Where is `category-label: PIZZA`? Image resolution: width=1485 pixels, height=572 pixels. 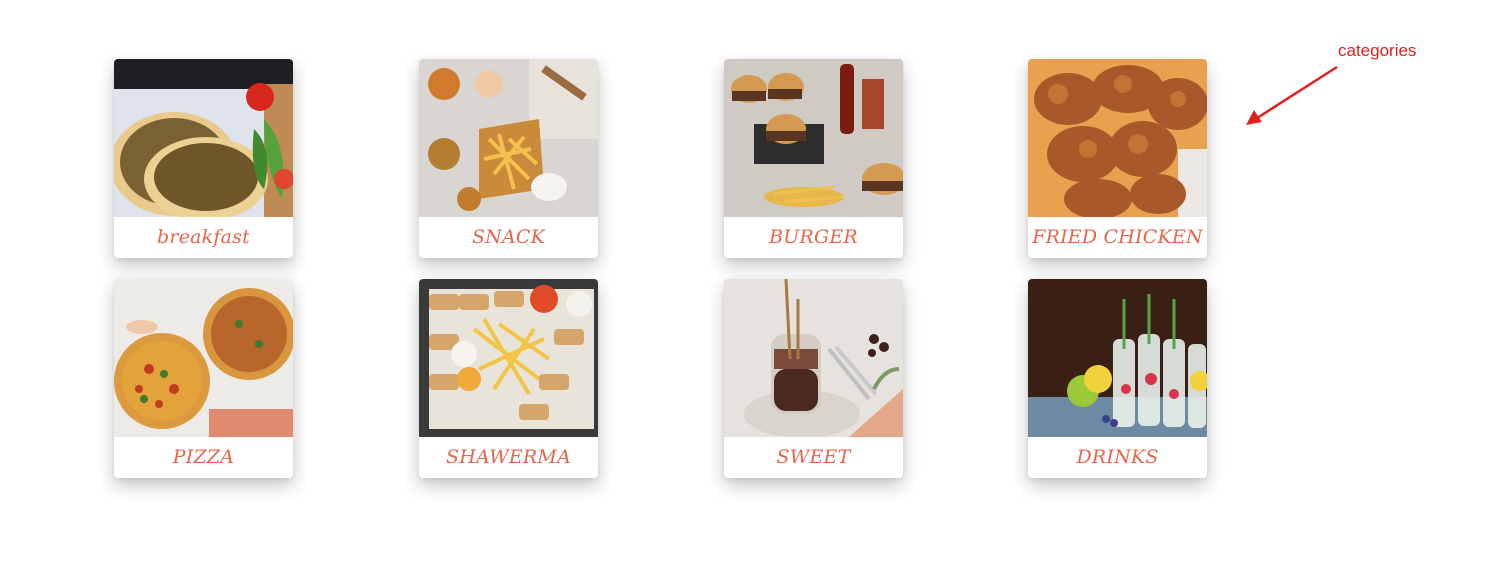
category-label: PIZZA is located at coordinates (203, 457).